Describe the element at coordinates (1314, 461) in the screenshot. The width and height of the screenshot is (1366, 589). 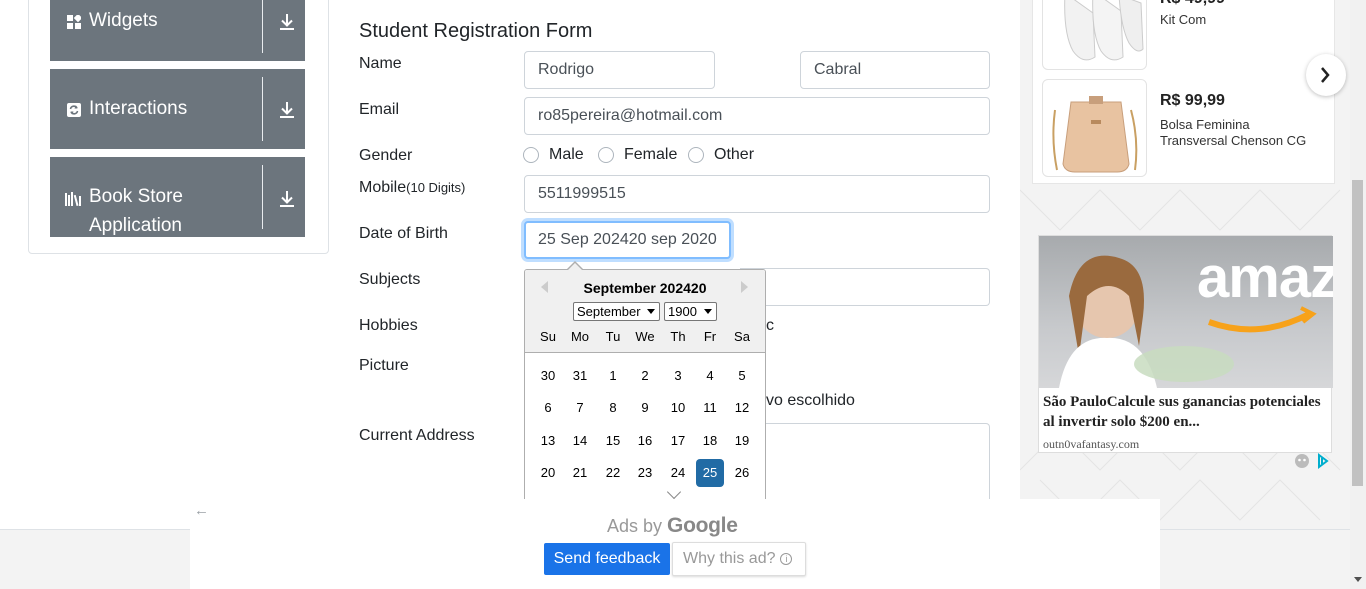
I see `adchoices-icon` at that location.